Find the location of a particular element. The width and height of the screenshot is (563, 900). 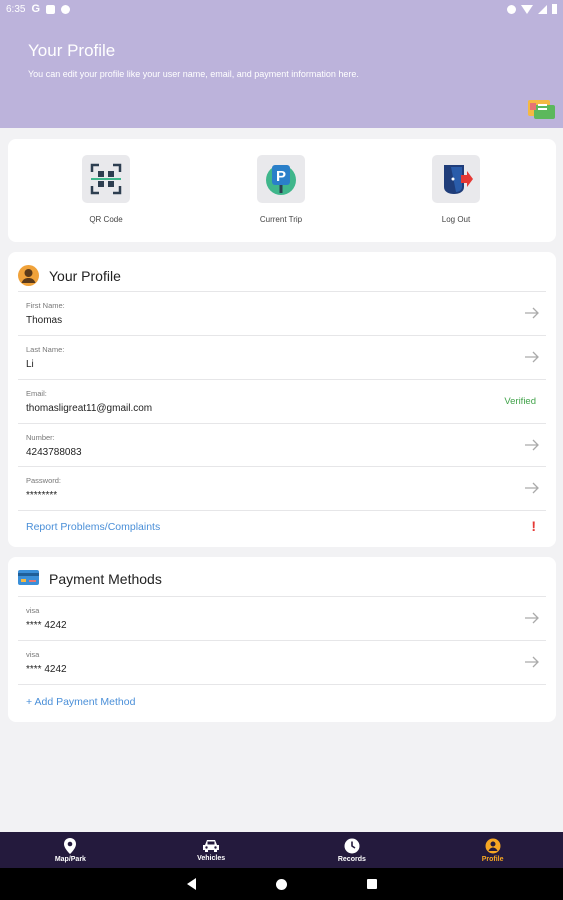

quick-actions-card: QR Code P Current Trip Log Out is located at coordinates (282, 190).